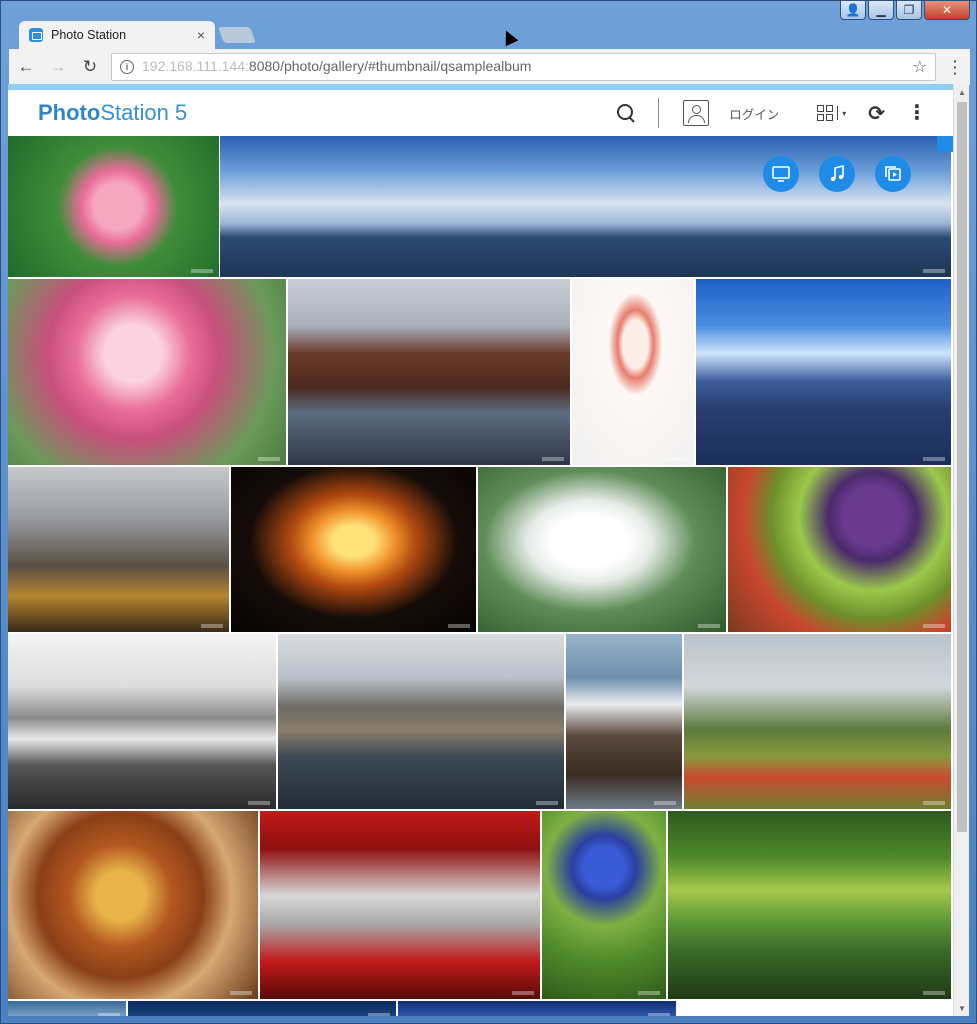 Image resolution: width=977 pixels, height=1024 pixels. I want to click on music-note-icon, so click(837, 173).